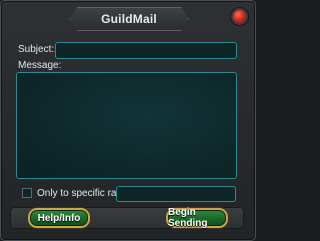  Describe the element at coordinates (40, 65) in the screenshot. I see `message-label: Message:` at that location.